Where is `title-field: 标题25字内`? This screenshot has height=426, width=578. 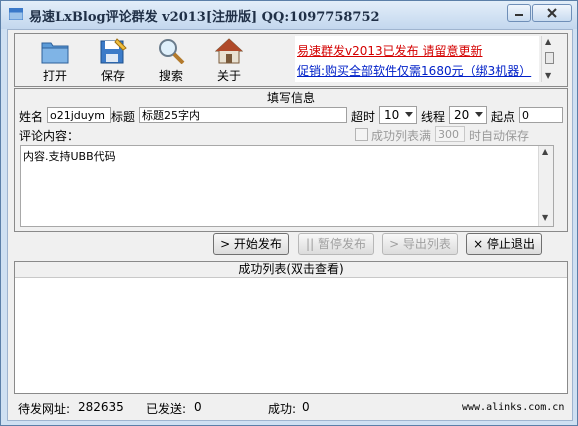
title-field: 标题25字内 is located at coordinates (243, 115).